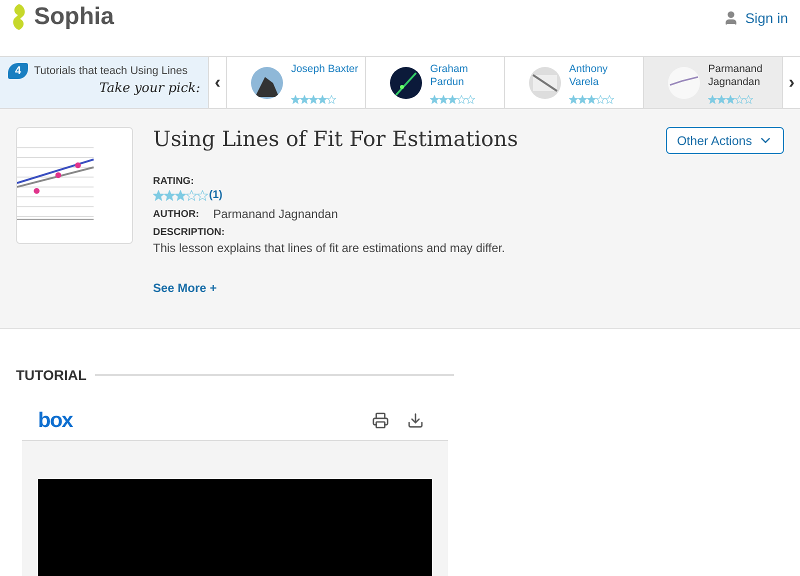  I want to click on sign-in-link: Sign in, so click(755, 18).